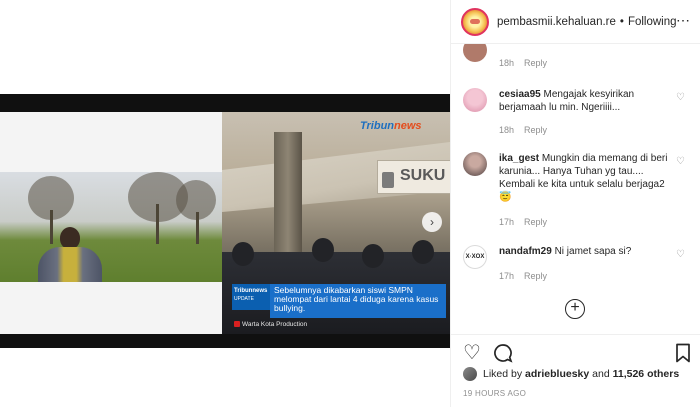 The height and width of the screenshot is (407, 700). I want to click on comment-username: nandafm29, so click(525, 251).